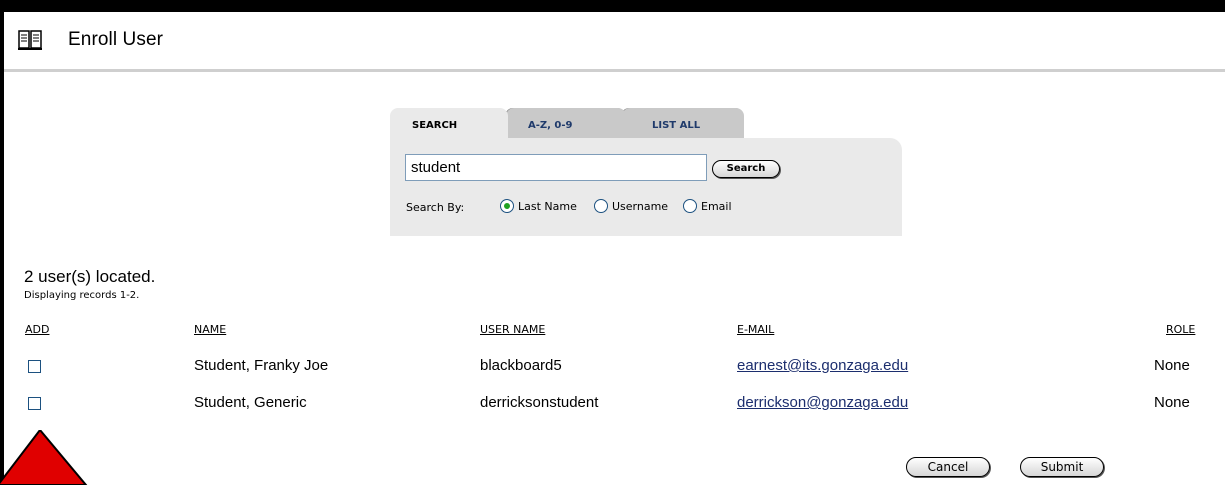 This screenshot has height=485, width=1225. Describe the element at coordinates (822, 365) in the screenshot. I see `user-email-link: earnest@its.gonzaga.edu` at that location.